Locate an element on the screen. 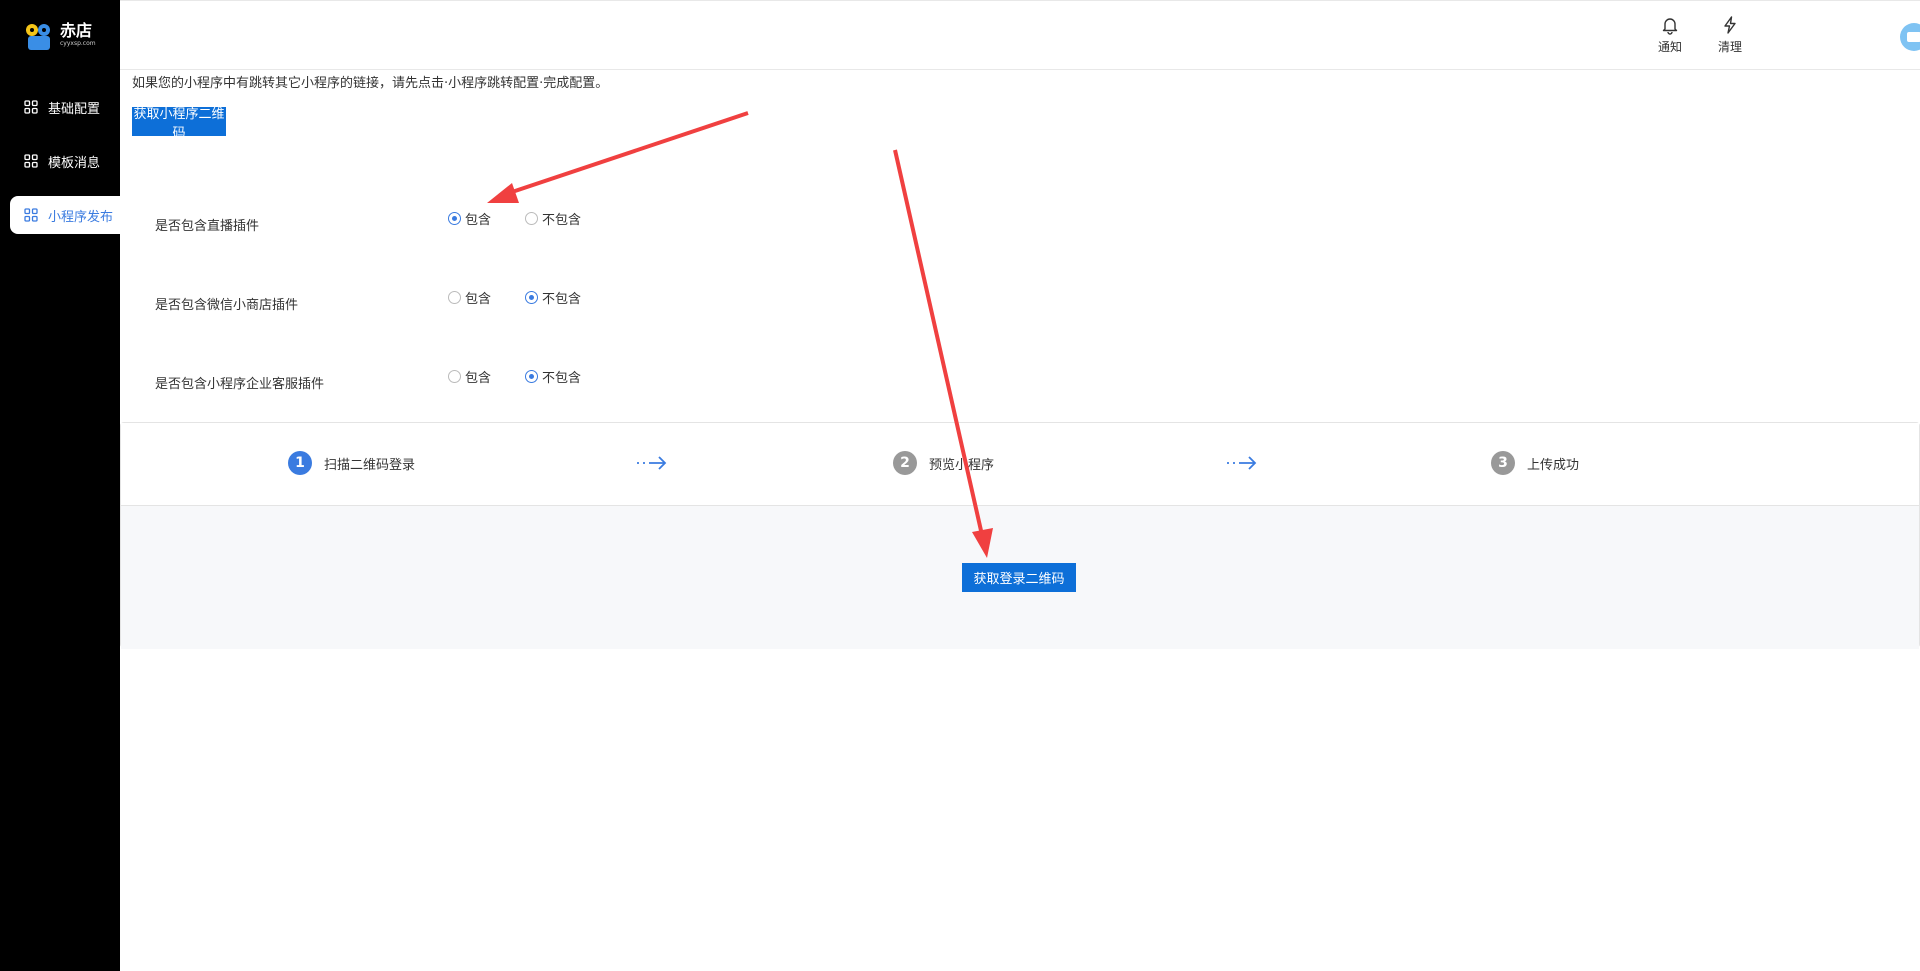 The width and height of the screenshot is (1920, 971). logo-icon is located at coordinates (40, 35).